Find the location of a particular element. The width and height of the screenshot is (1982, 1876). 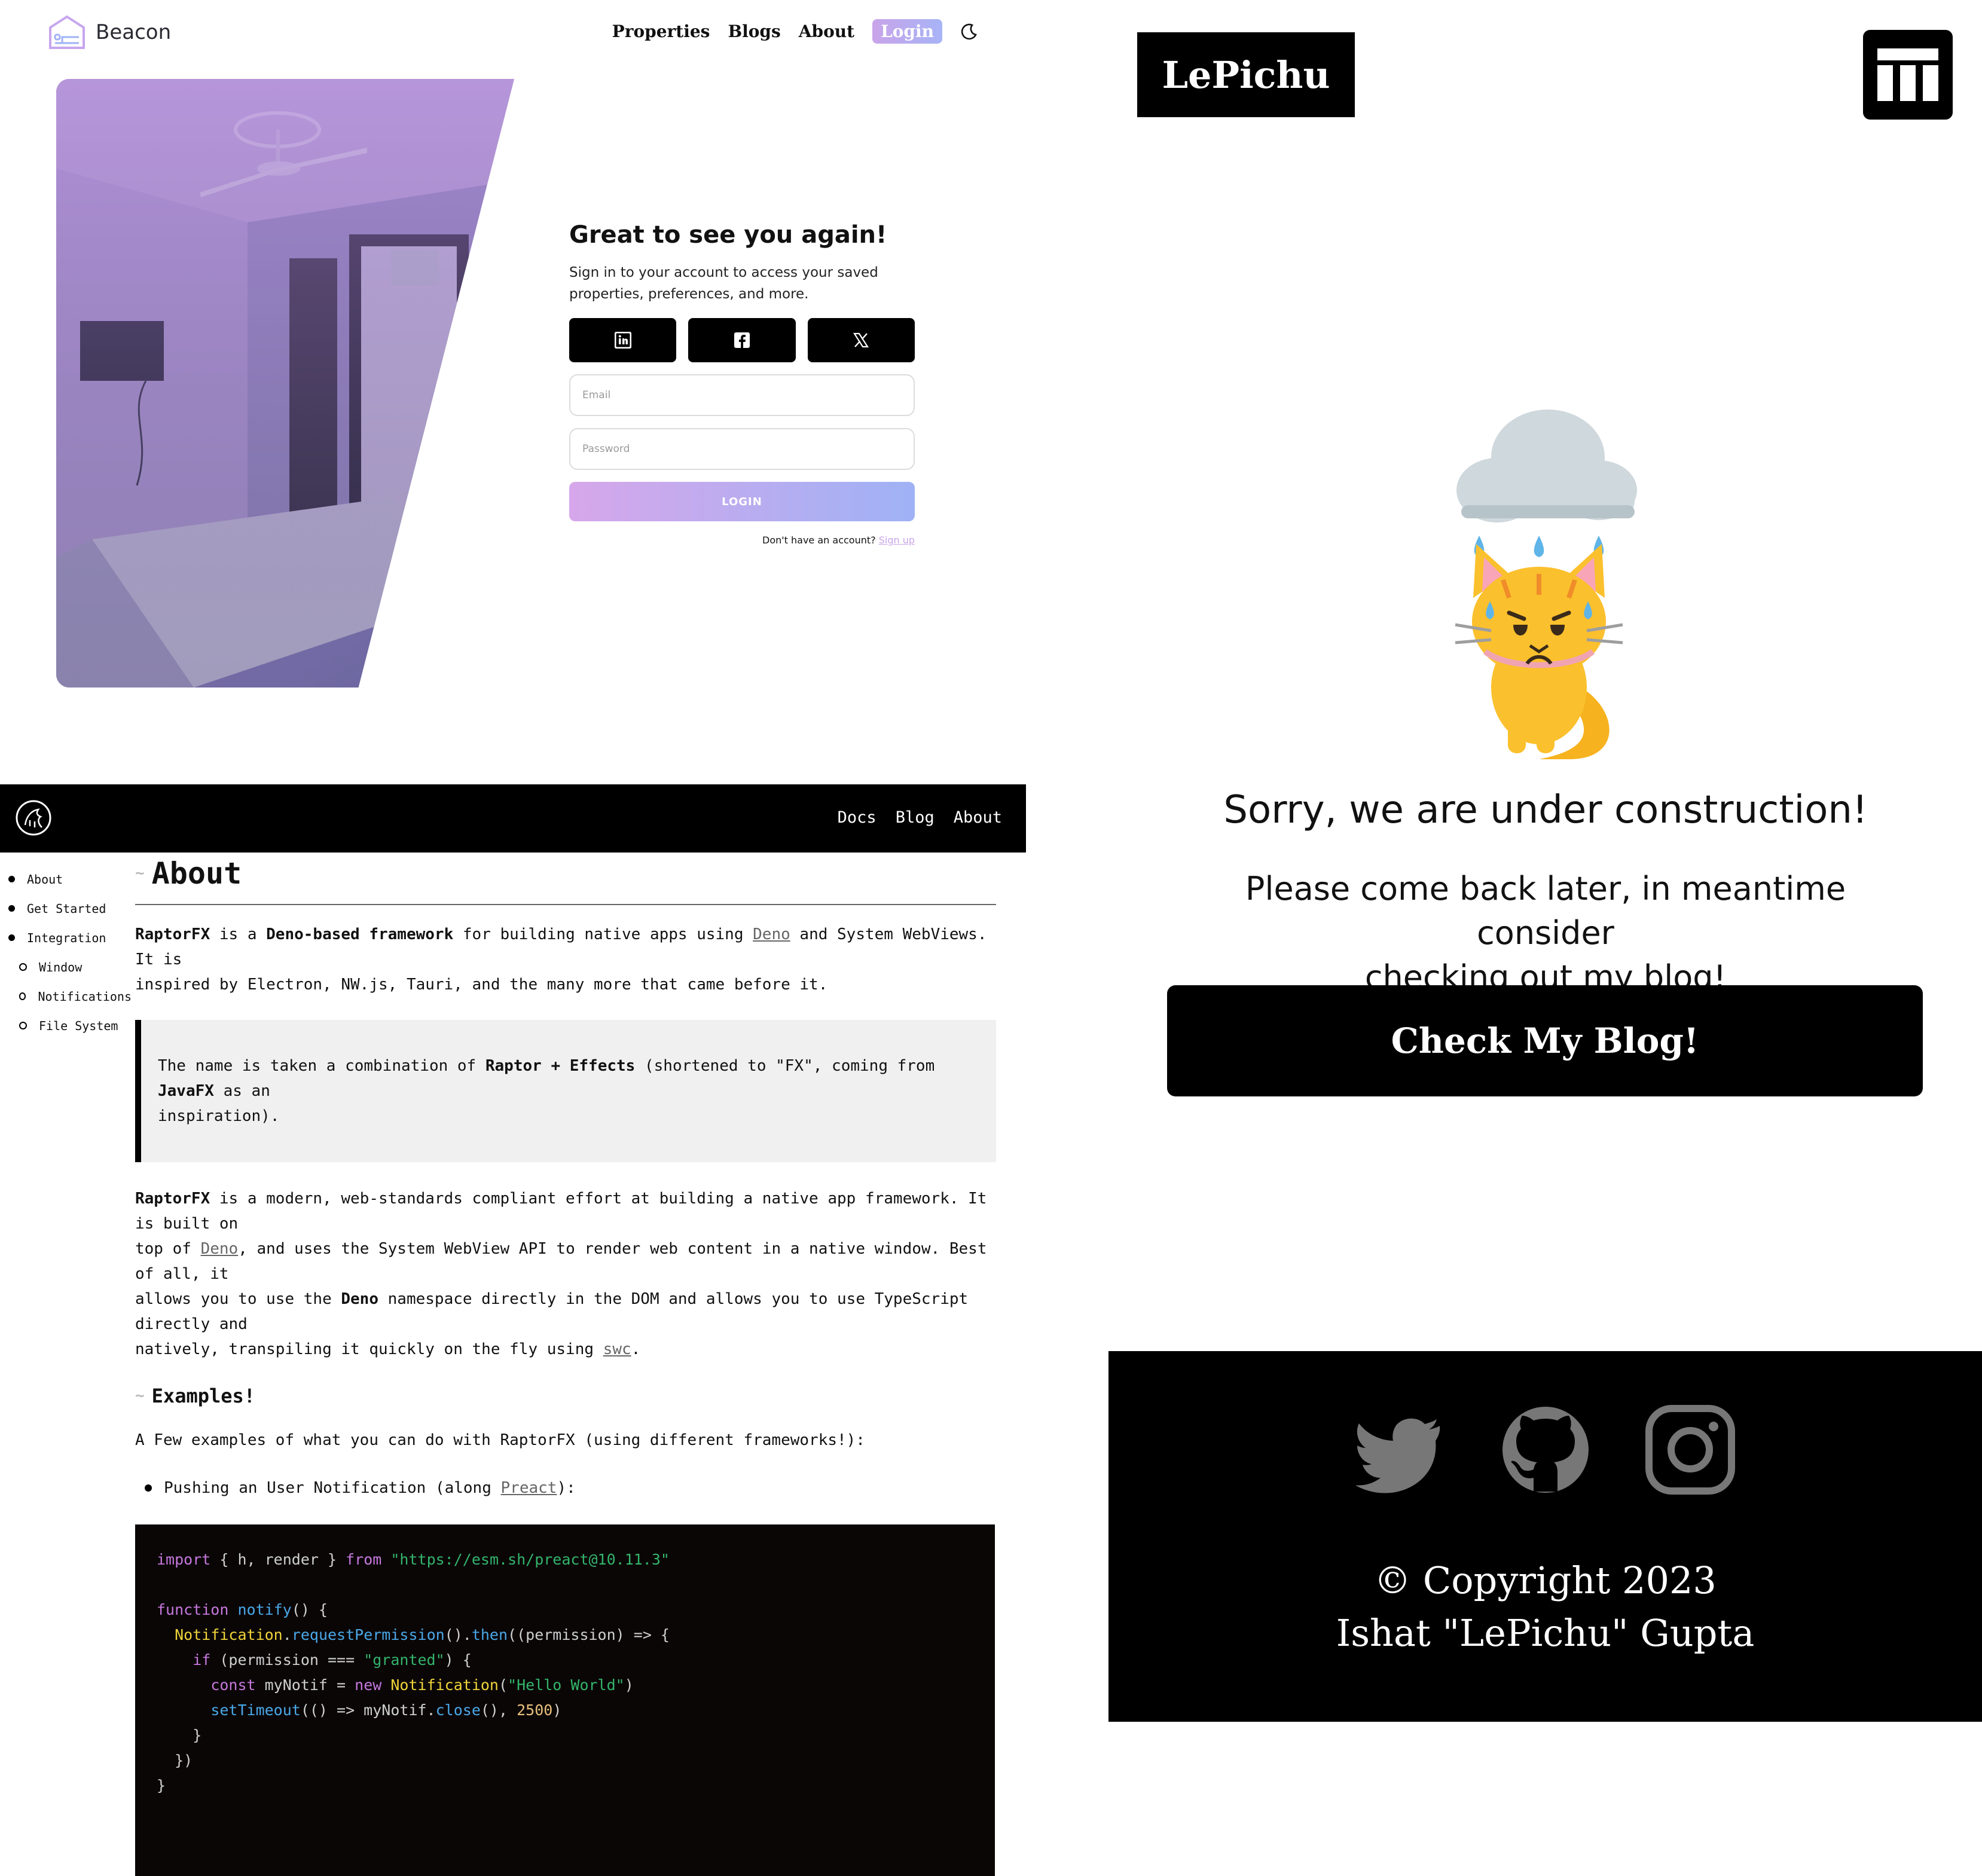

copyright: © Copyright 2023 Ishat "LePichu" Gupta is located at coordinates (1545, 1607).